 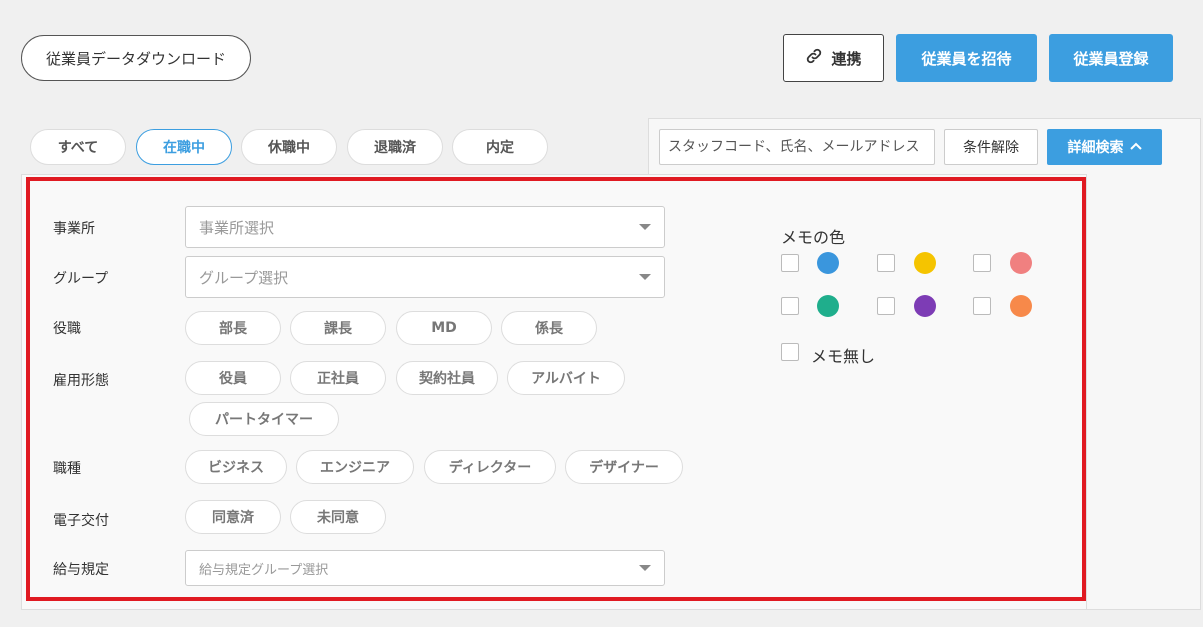 What do you see at coordinates (991, 147) in the screenshot?
I see `clear-conditions-button: 条件解除` at bounding box center [991, 147].